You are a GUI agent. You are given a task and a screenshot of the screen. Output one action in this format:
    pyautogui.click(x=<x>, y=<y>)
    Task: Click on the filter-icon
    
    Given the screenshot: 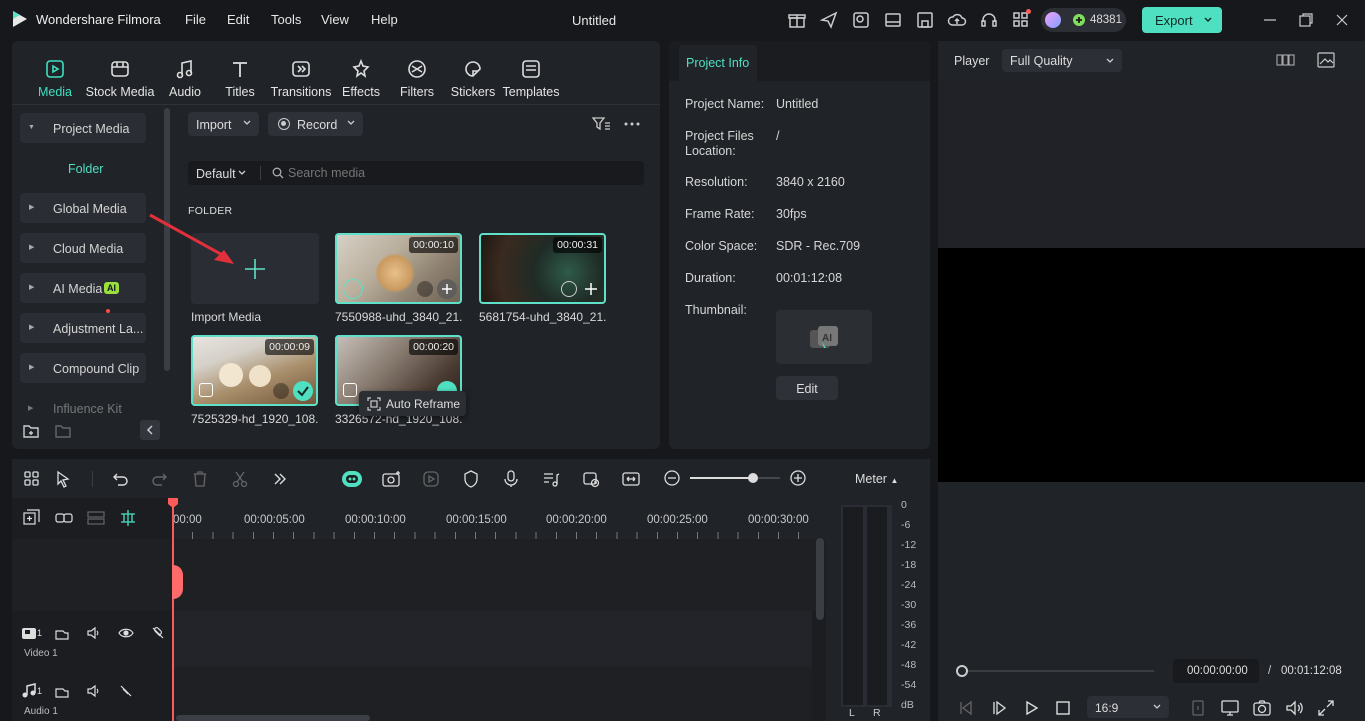 What is the action you would take?
    pyautogui.click(x=601, y=124)
    